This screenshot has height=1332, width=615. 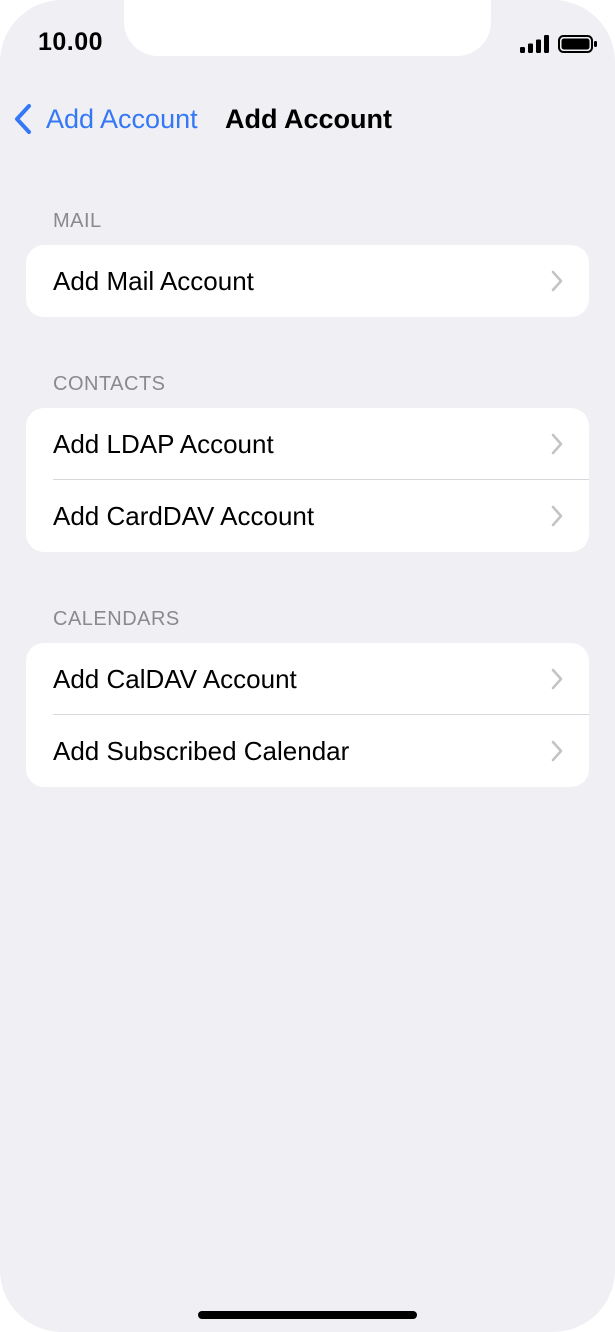 What do you see at coordinates (77, 221) in the screenshot?
I see `section-header-mail: MAIL` at bounding box center [77, 221].